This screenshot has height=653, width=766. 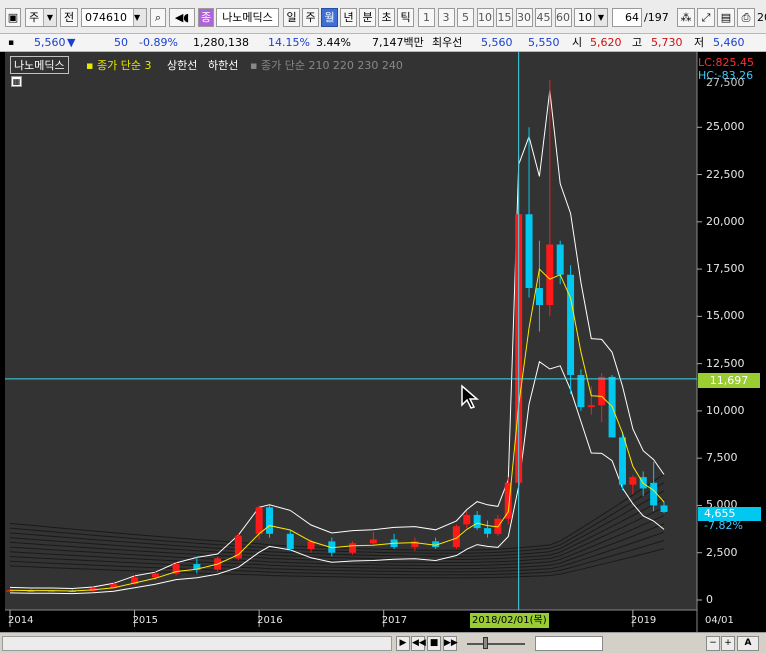 I want to click on open-label: 시, so click(x=577, y=42).